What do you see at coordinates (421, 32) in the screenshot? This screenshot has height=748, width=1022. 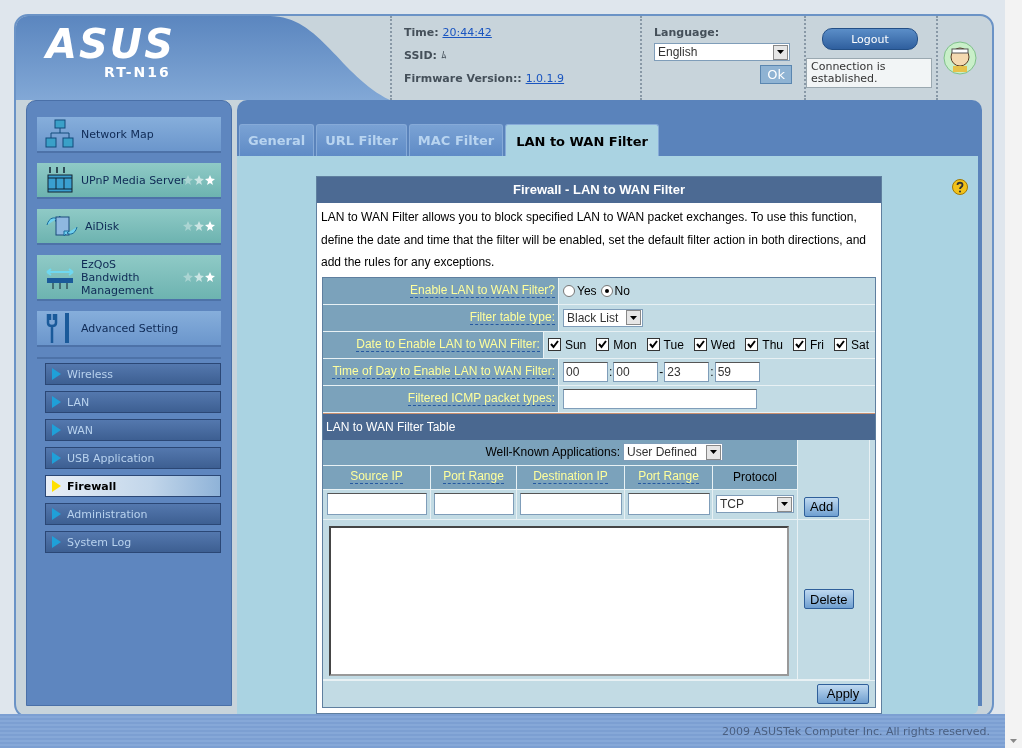 I see `time-label: Time:` at bounding box center [421, 32].